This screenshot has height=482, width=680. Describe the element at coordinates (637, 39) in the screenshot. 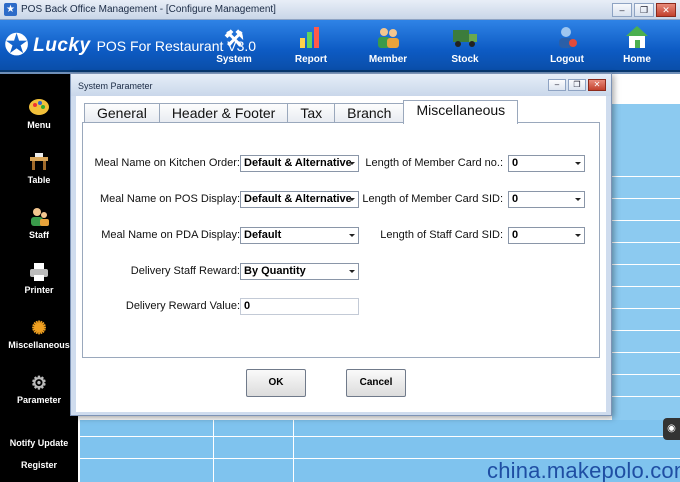

I see `home-icon` at that location.